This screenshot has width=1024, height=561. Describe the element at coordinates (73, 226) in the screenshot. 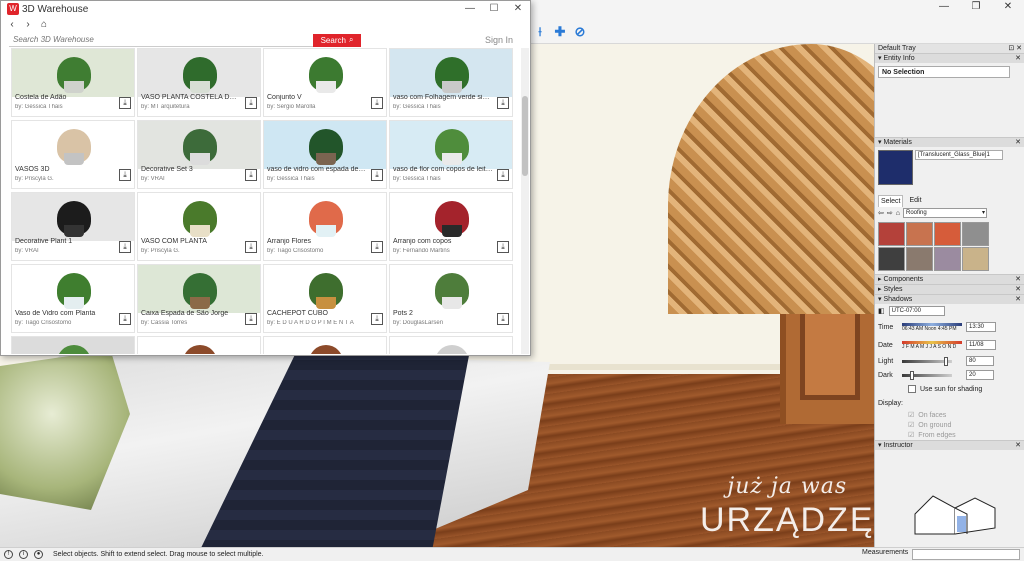

I see `result-card: Decorative Plant 1 by: VRAI ⤓` at that location.